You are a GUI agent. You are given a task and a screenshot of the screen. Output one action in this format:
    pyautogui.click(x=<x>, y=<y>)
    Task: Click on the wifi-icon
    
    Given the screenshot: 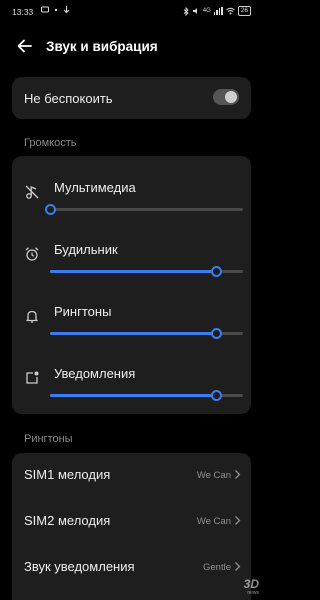 What is the action you would take?
    pyautogui.click(x=230, y=11)
    